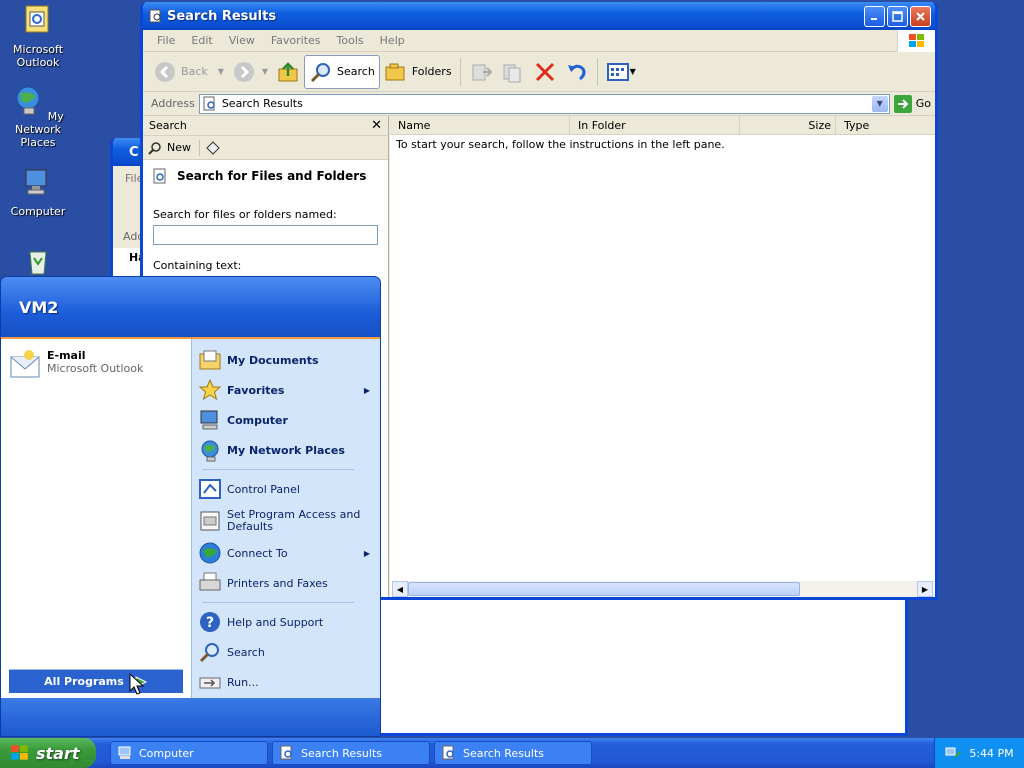 The image size is (1024, 768). I want to click on copy-to-icon, so click(512, 73).